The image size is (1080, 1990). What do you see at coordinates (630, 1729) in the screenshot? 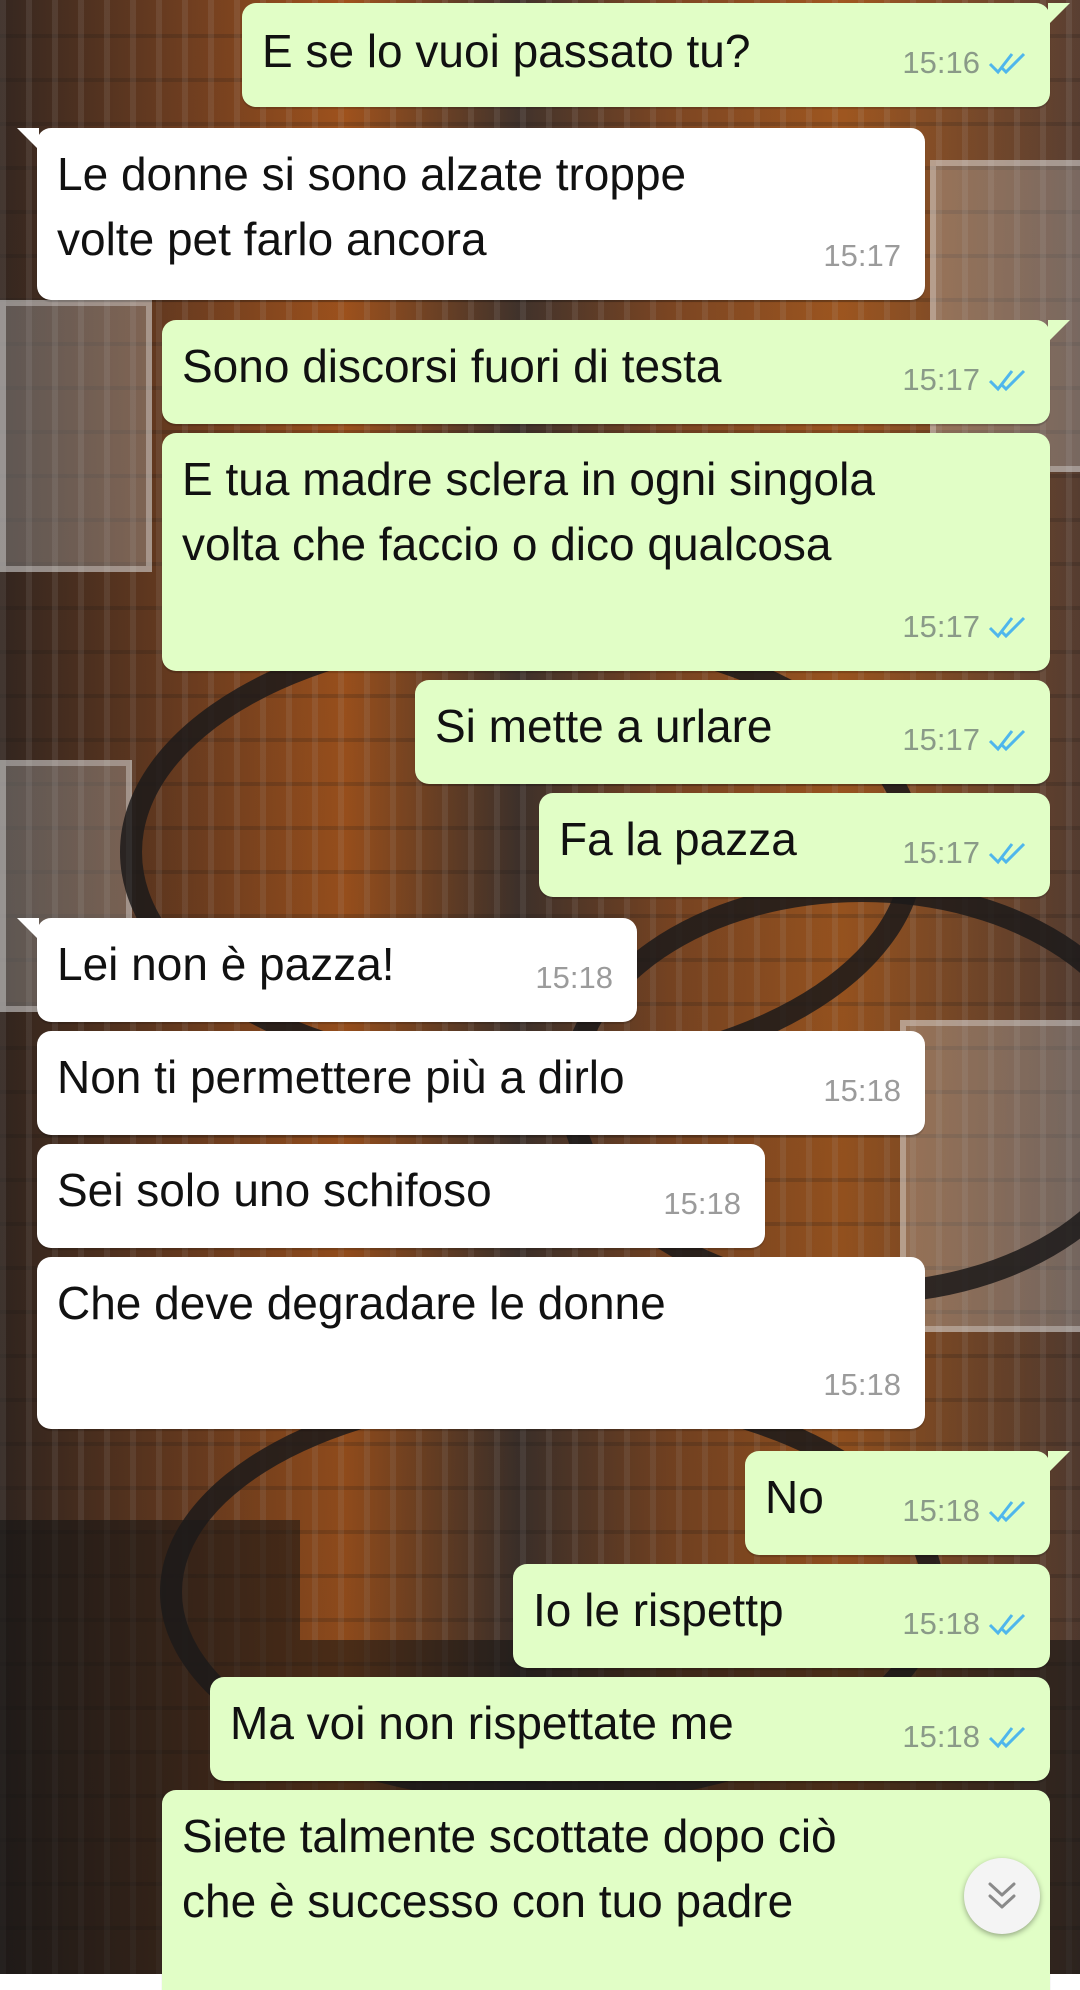
I see `message-bubble-outgoing: Ma voi non rispettate me 15:18` at bounding box center [630, 1729].